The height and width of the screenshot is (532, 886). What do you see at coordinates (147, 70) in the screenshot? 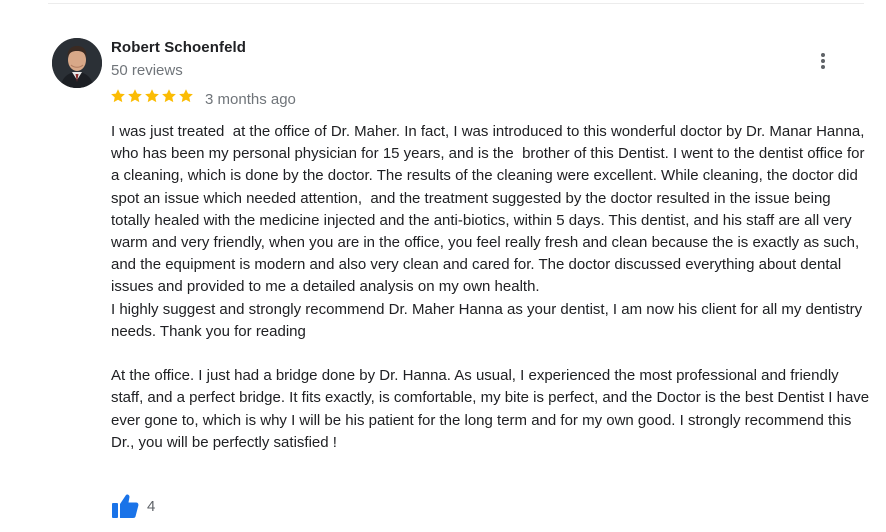
I see `reviews-count: 50 reviews` at bounding box center [147, 70].